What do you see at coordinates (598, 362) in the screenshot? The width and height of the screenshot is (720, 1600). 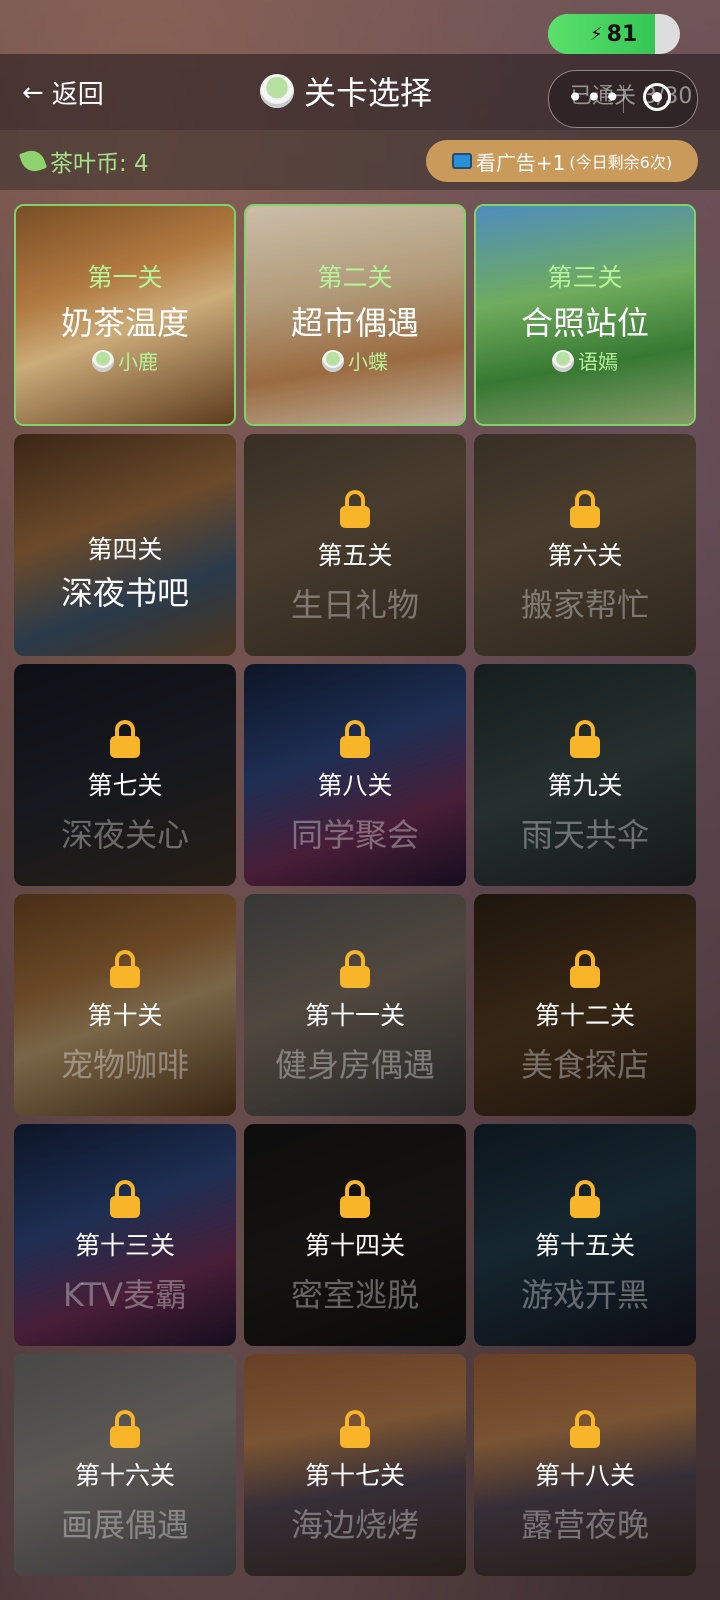 I see `level-character-name: 语嫣` at bounding box center [598, 362].